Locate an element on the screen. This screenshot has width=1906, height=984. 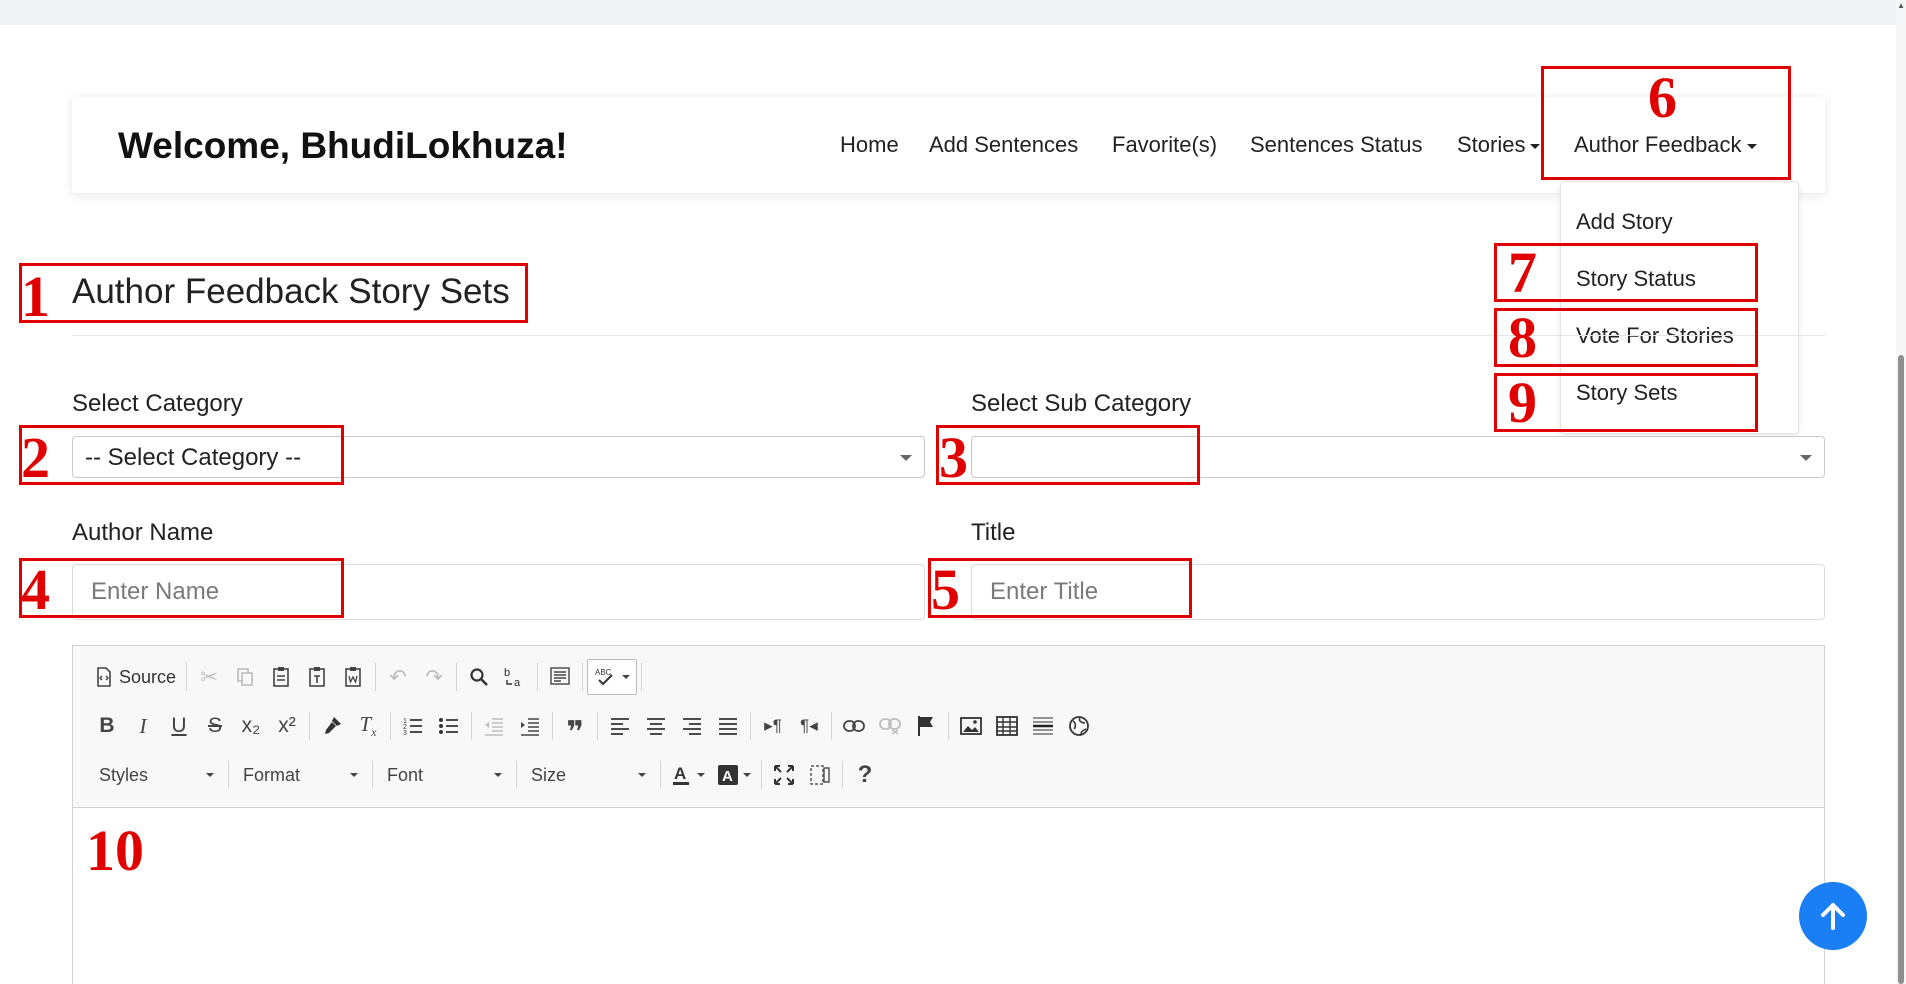
background-color-button: A is located at coordinates (734, 775).